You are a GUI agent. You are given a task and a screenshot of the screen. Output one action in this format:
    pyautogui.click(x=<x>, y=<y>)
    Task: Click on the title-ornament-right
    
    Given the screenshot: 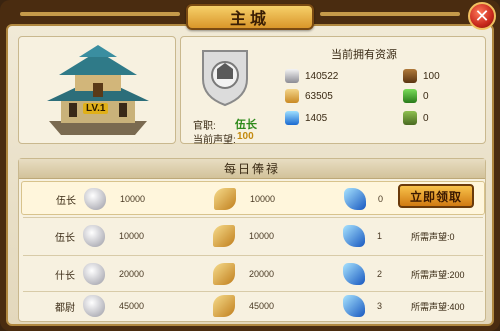 What is the action you would take?
    pyautogui.click(x=390, y=14)
    